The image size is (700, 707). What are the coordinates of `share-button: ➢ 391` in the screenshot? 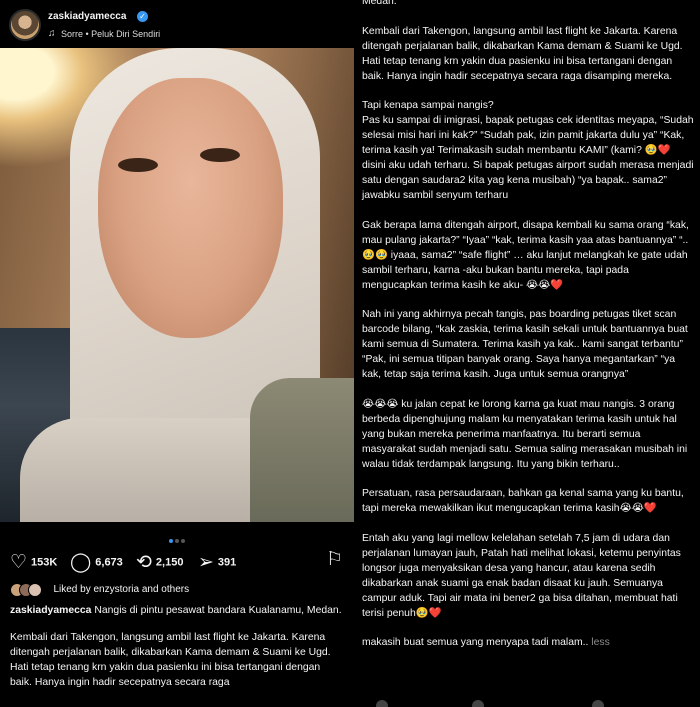 It's located at (217, 562).